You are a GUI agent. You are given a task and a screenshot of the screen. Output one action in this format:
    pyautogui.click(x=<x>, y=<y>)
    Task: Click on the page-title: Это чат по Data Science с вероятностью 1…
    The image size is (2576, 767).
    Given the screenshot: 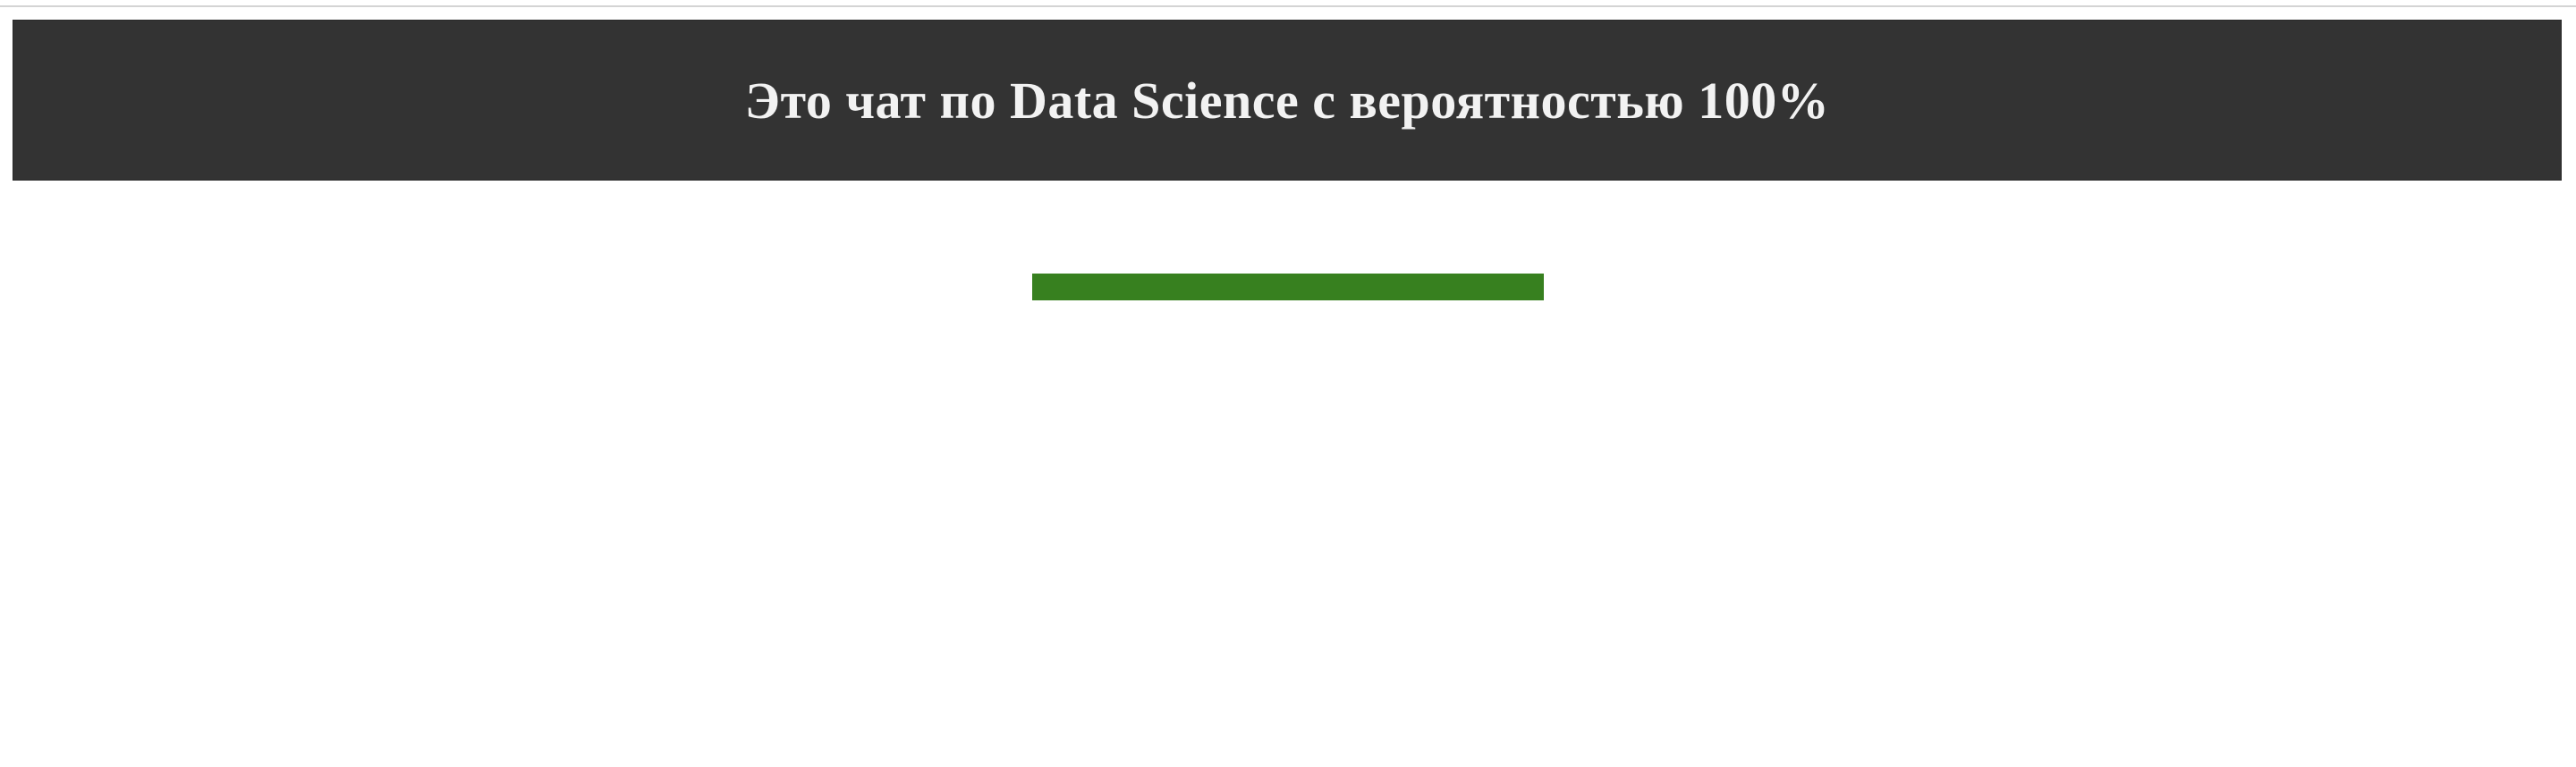 What is the action you would take?
    pyautogui.click(x=1287, y=100)
    